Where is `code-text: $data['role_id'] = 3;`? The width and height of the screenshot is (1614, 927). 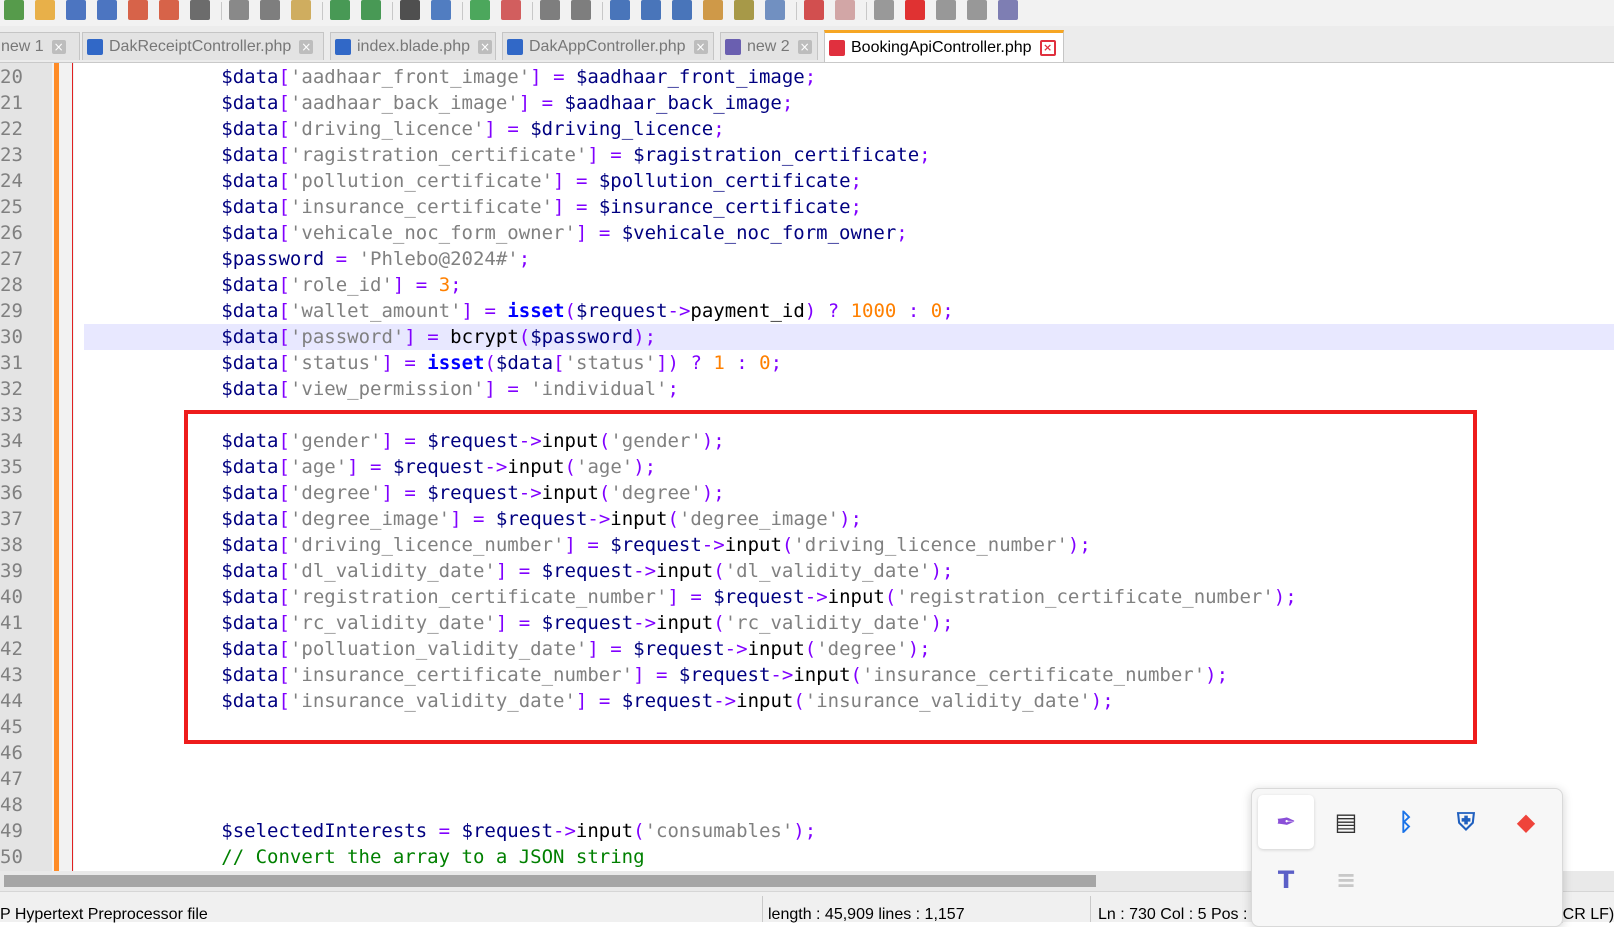 code-text: $data['role_id'] = 3; is located at coordinates (849, 285).